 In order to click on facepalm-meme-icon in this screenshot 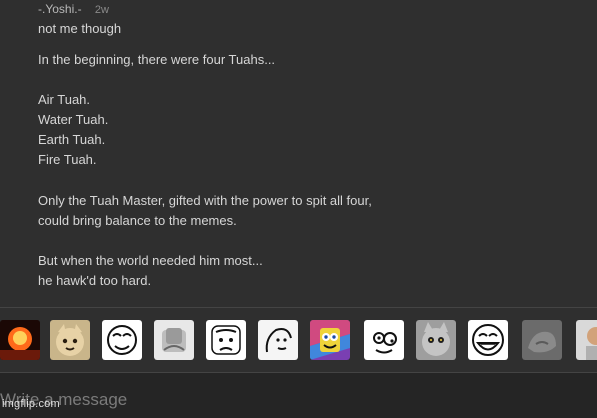, I will do `click(174, 340)`.